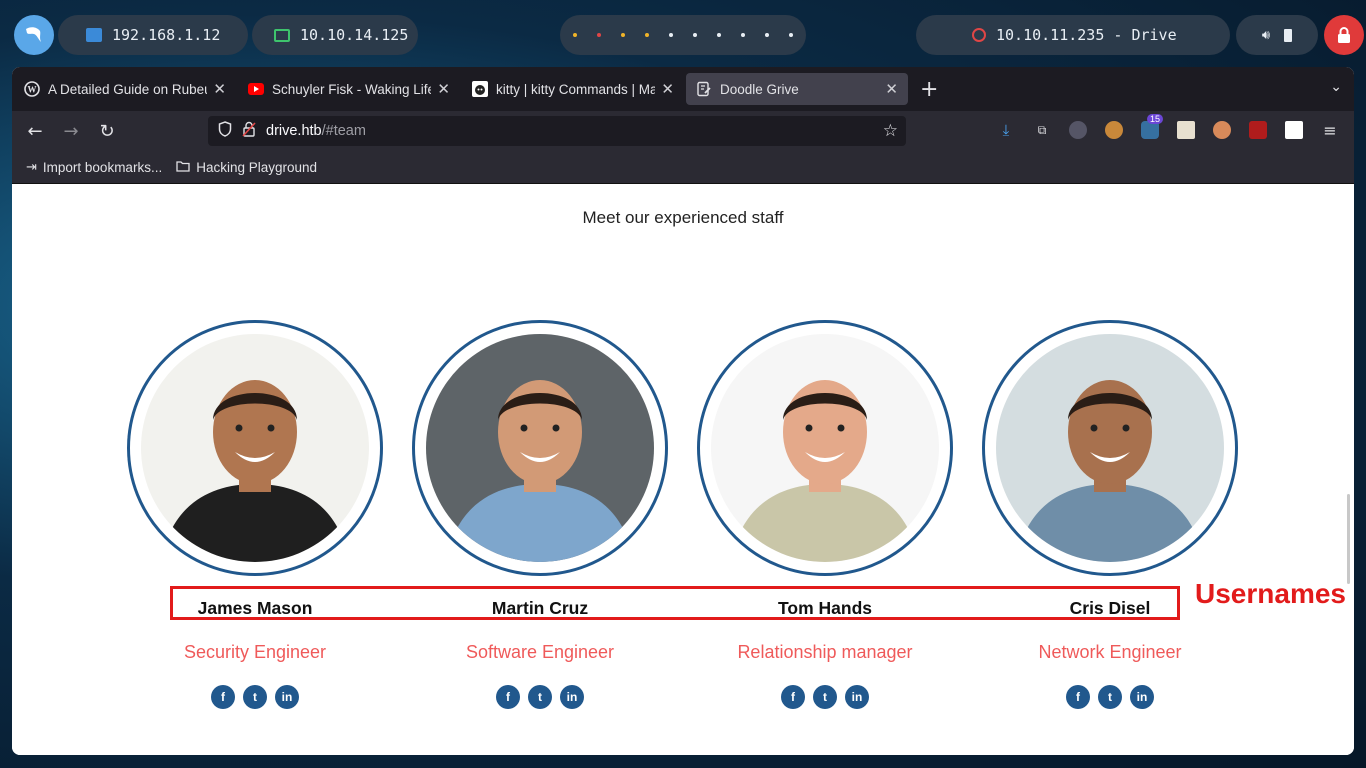  Describe the element at coordinates (1042, 130) in the screenshot. I see `extensions-puzzle-icon: ⧉` at that location.